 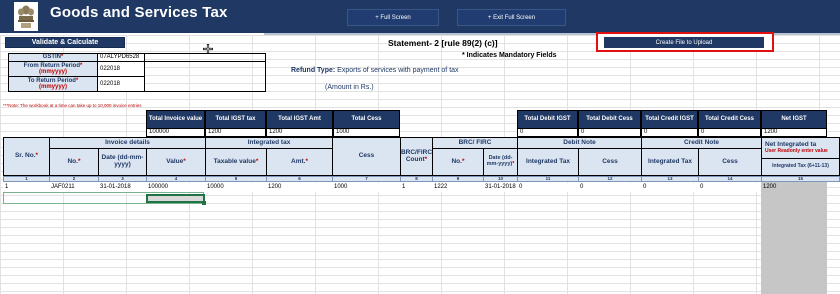 I want to click on total-header: Total Credit Cess, so click(x=729, y=119).